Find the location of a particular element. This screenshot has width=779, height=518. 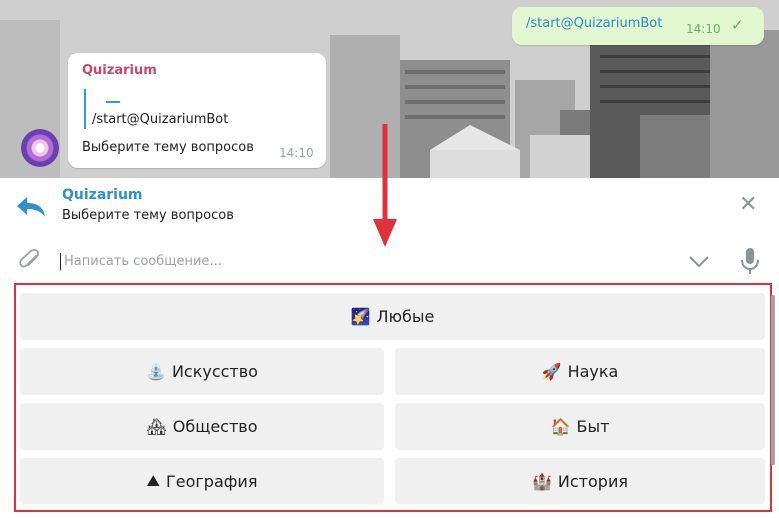

keyboard-button-household: 🏠 Быт is located at coordinates (580, 426).